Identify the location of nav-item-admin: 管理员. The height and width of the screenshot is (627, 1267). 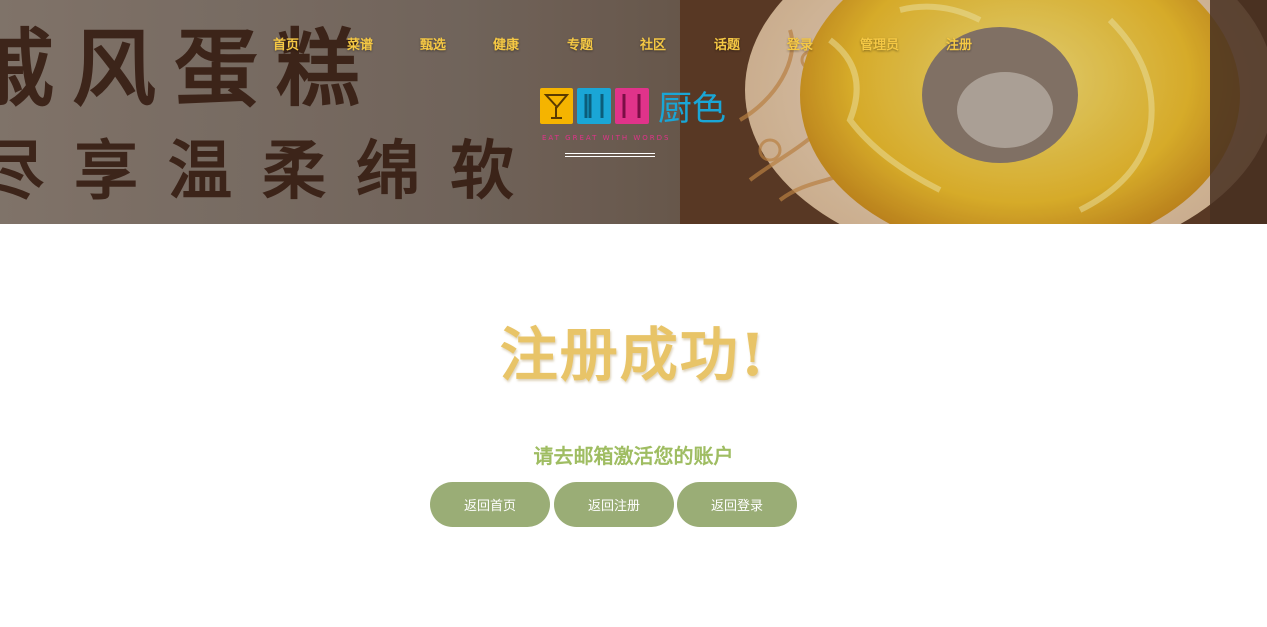
(879, 43).